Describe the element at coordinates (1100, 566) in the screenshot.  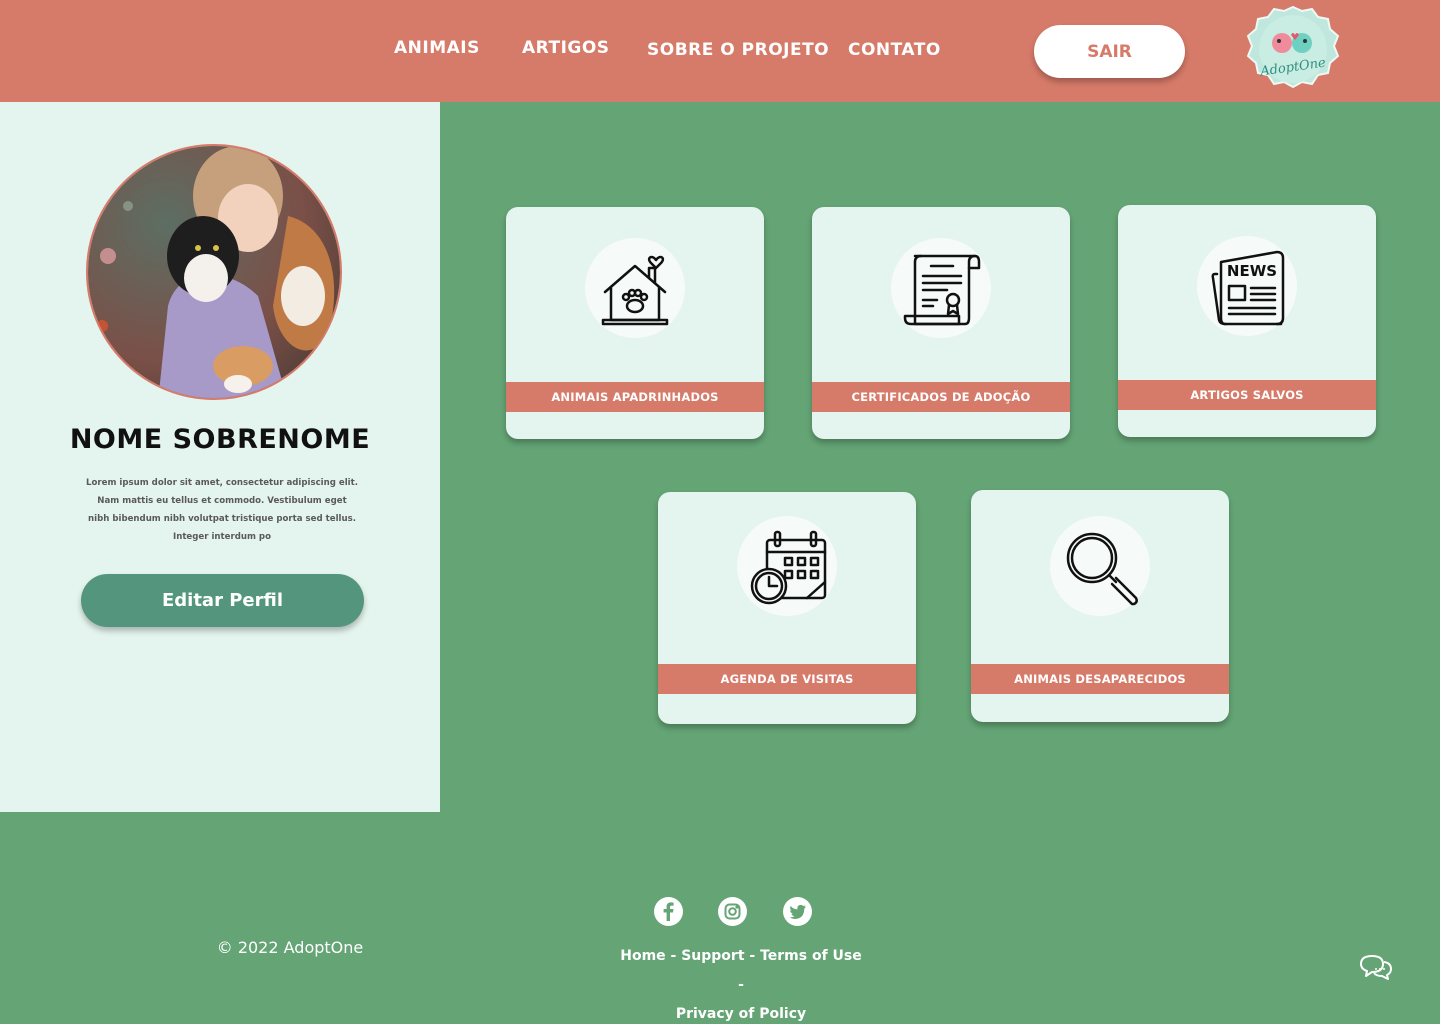
I see `magnifier-icon` at that location.